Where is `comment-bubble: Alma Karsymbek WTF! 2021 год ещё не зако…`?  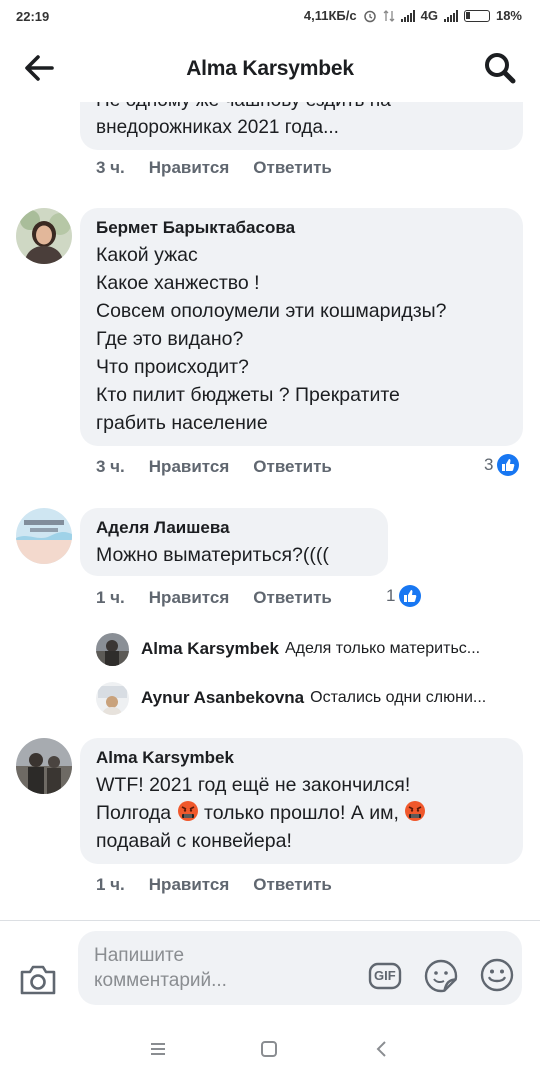
comment-bubble: Alma Karsymbek WTF! 2021 год ещё не зако… is located at coordinates (301, 801).